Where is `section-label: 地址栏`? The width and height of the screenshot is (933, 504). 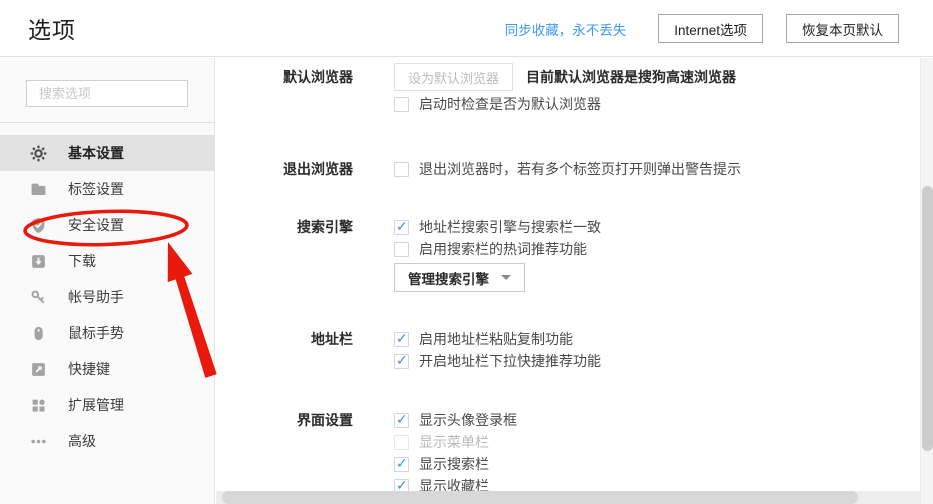 section-label: 地址栏 is located at coordinates (332, 339).